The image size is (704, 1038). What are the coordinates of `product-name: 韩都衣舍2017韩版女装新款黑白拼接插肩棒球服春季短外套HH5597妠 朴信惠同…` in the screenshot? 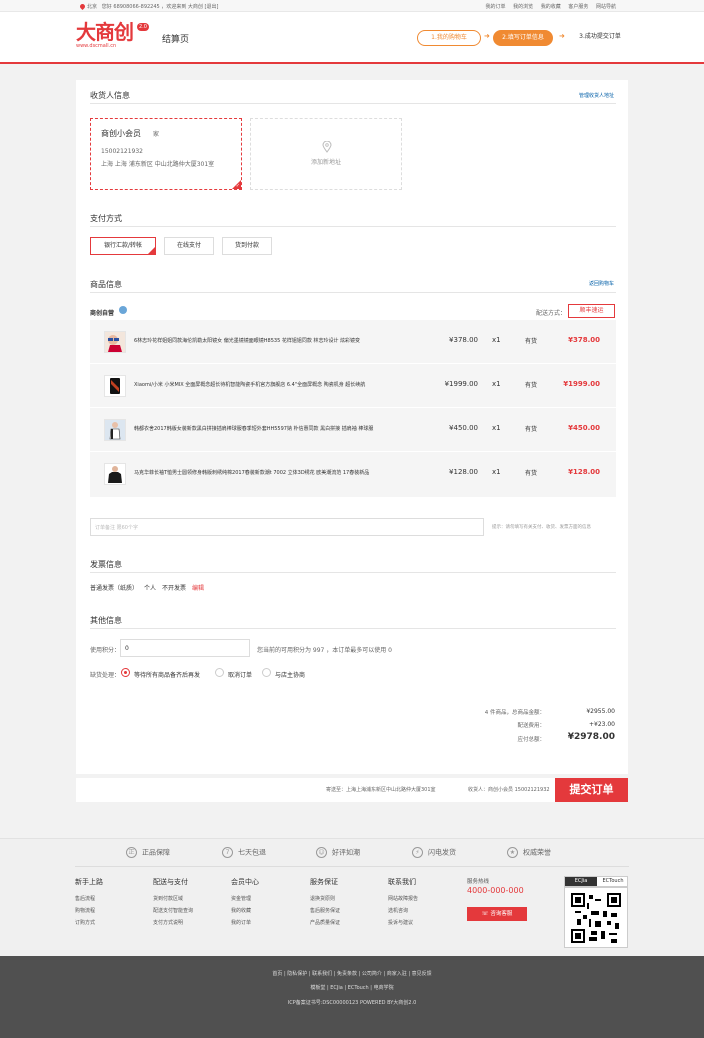 It's located at (269, 428).